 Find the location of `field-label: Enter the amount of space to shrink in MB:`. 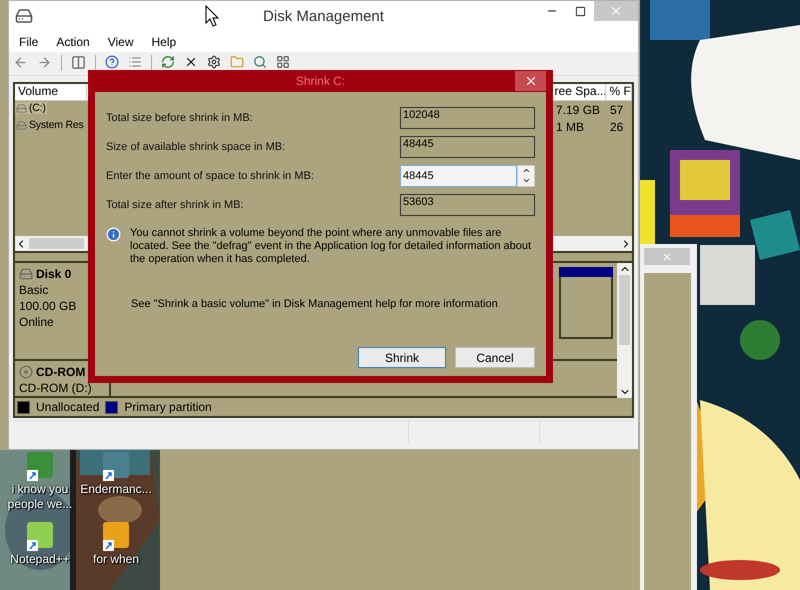

field-label: Enter the amount of space to shrink in MB: is located at coordinates (210, 176).